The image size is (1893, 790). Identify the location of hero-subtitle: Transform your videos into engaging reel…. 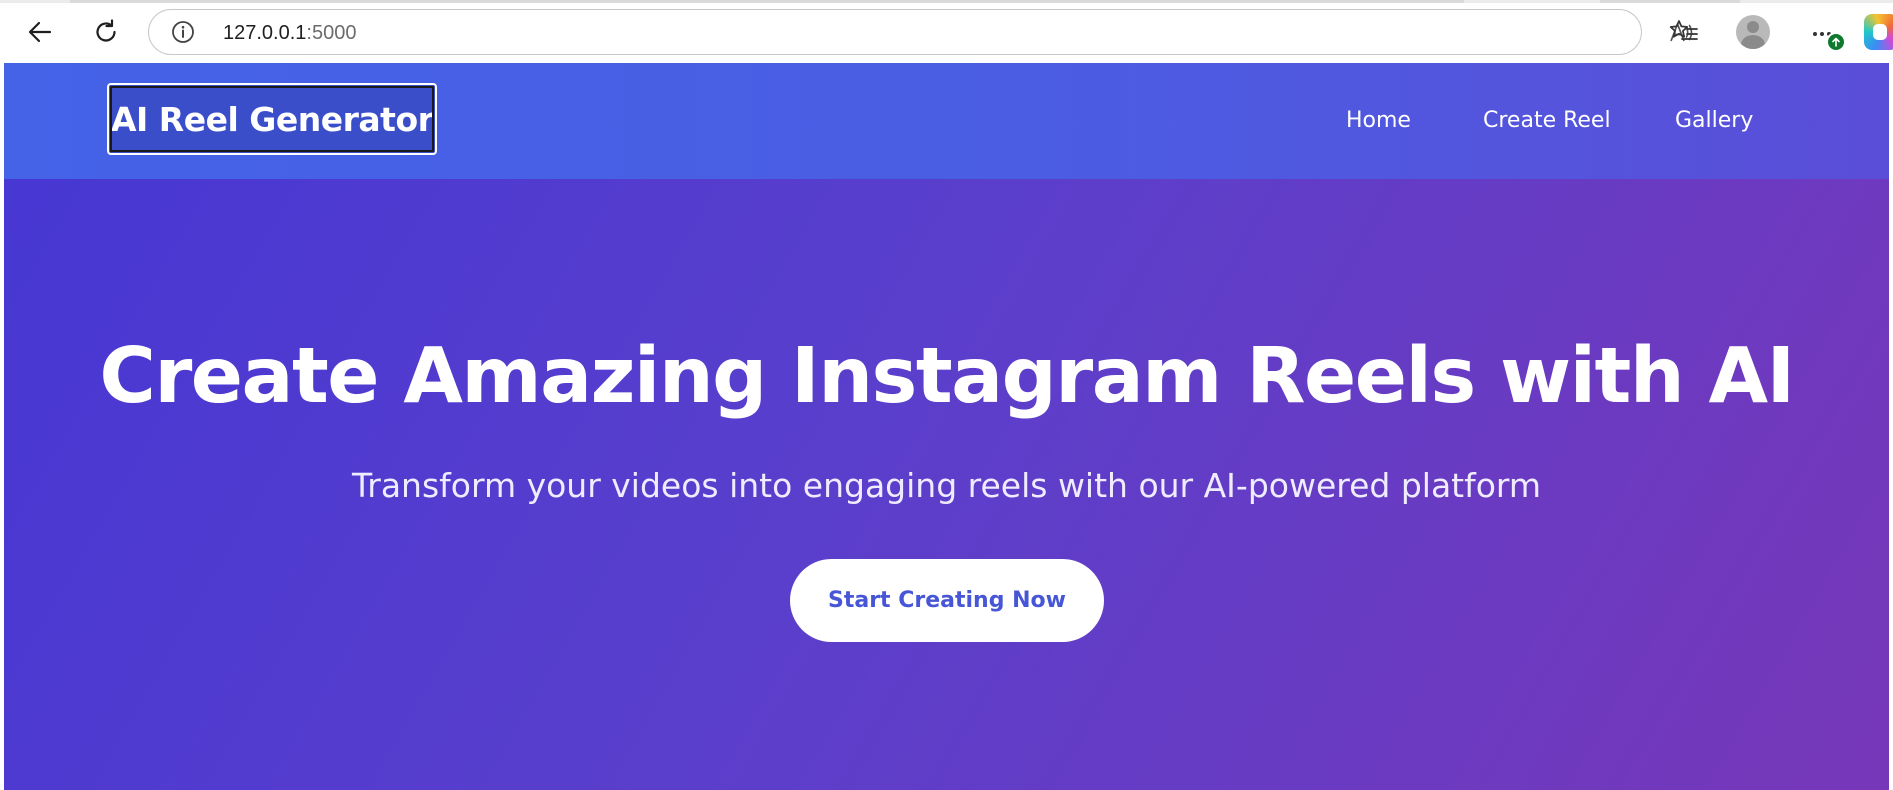
(946, 485).